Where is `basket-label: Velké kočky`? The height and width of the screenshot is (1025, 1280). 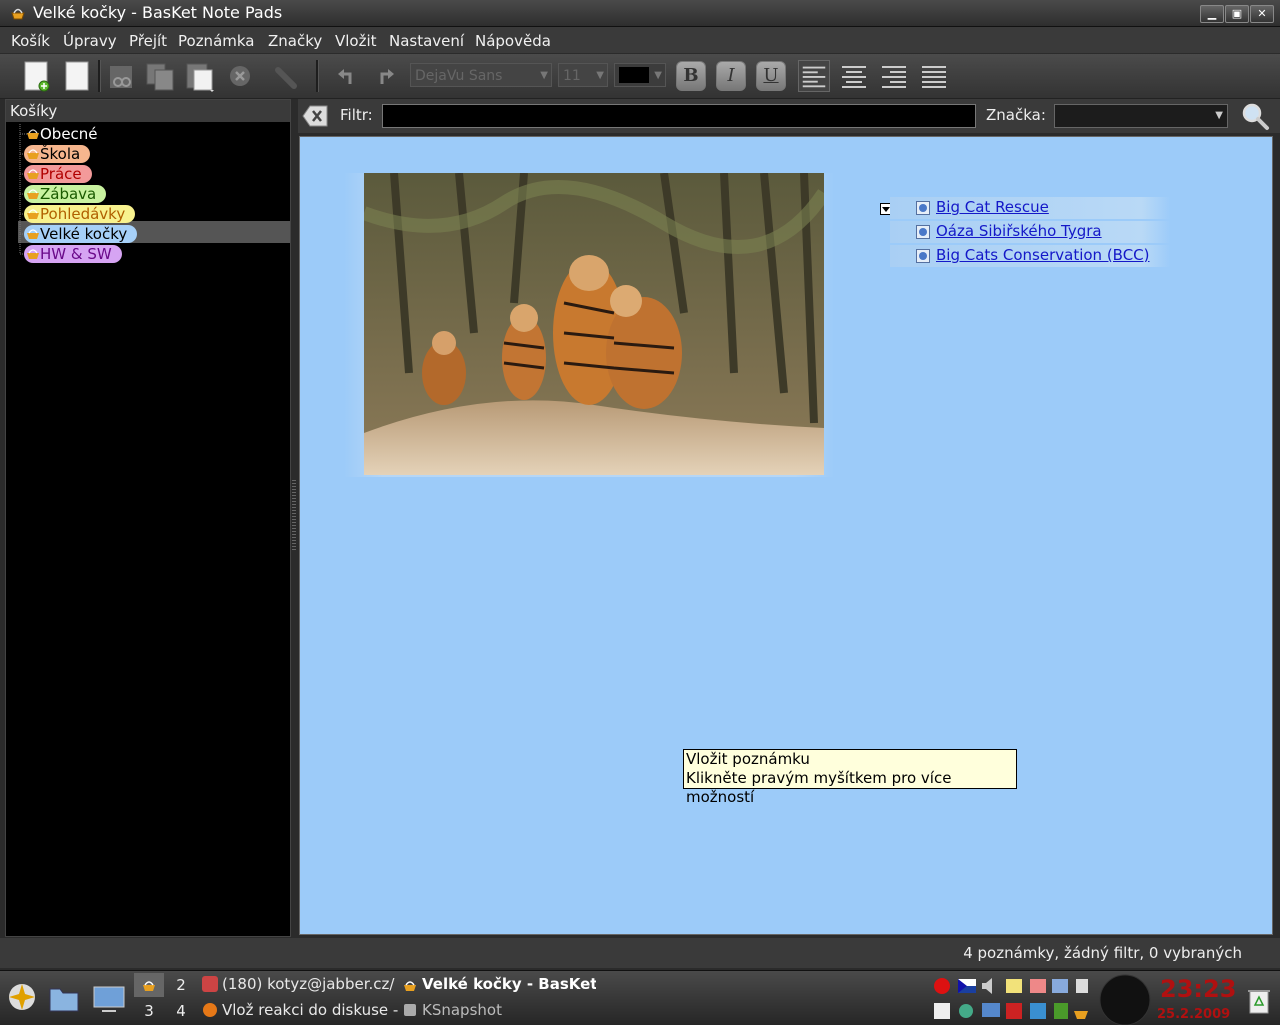 basket-label: Velké kočky is located at coordinates (84, 234).